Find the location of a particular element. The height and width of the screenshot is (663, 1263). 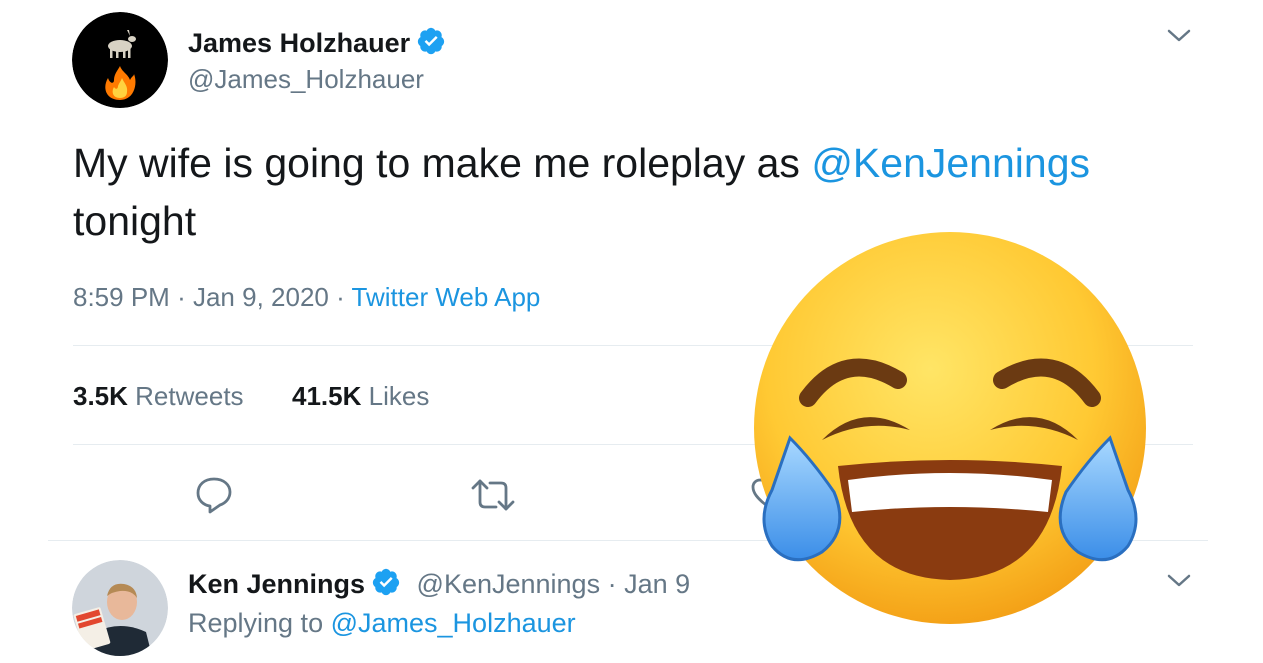

retweets-count: 3.5K is located at coordinates (100, 396).